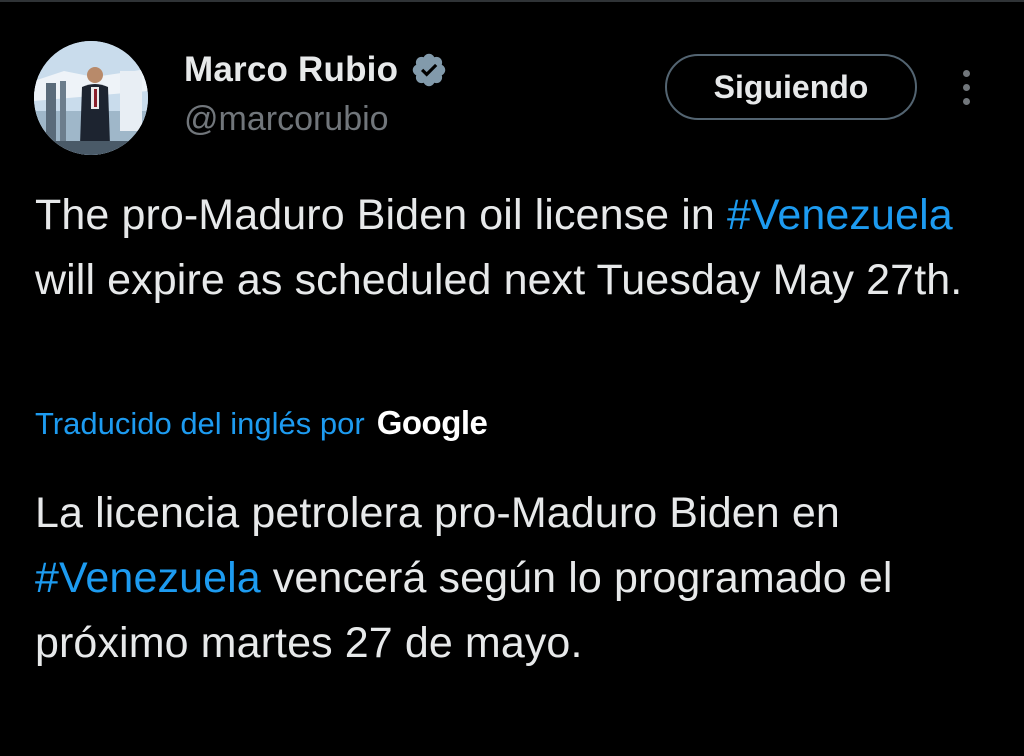  What do you see at coordinates (381, 215) in the screenshot?
I see `original-text-part: The pro-Maduro Biden oil license in` at bounding box center [381, 215].